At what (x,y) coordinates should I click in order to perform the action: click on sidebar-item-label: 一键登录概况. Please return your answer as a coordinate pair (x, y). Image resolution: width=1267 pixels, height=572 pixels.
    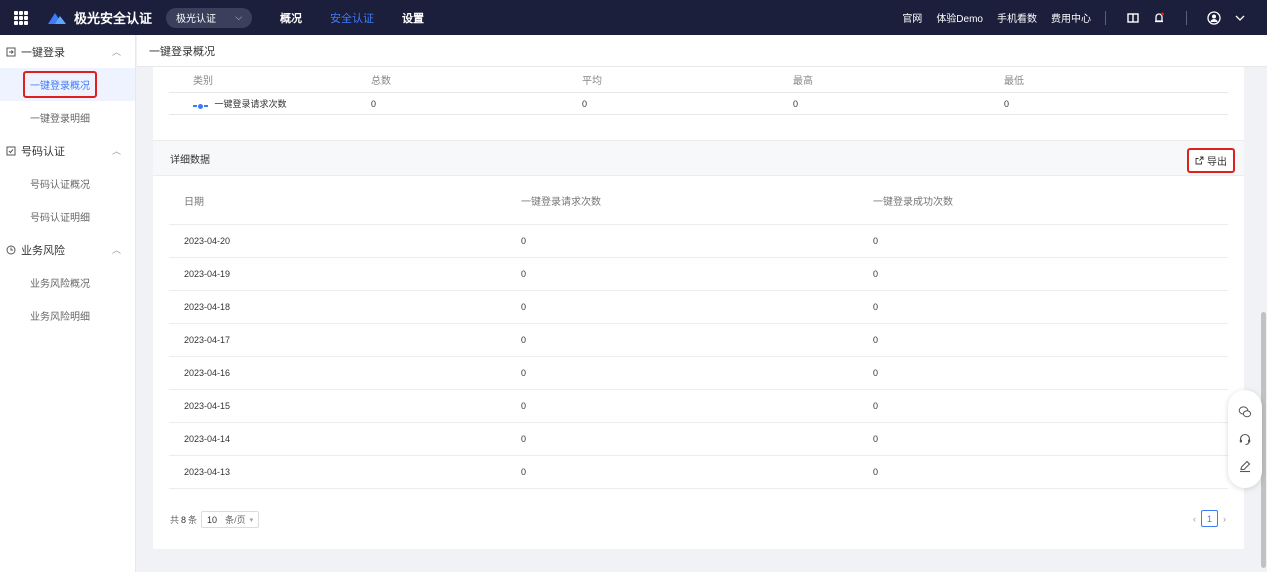
    Looking at the image, I should click on (60, 84).